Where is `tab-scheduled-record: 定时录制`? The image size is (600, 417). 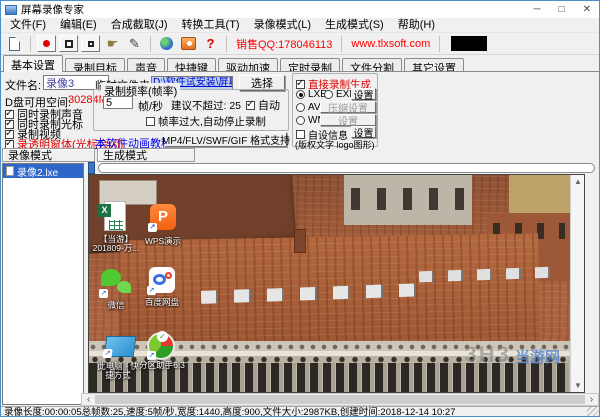
tab-scheduled-record: 定时录制 is located at coordinates (310, 66).